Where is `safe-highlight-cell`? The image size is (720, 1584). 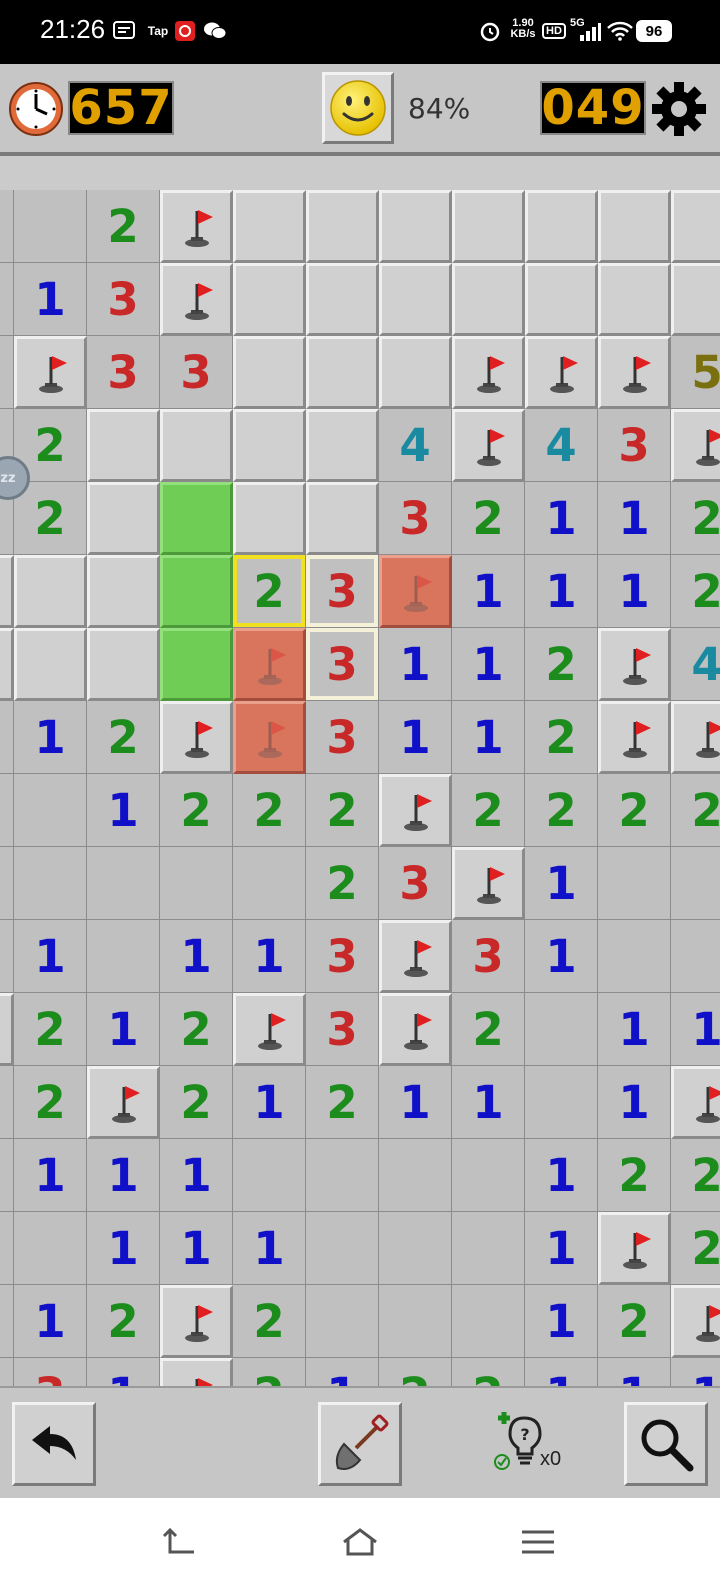
safe-highlight-cell is located at coordinates (196, 664).